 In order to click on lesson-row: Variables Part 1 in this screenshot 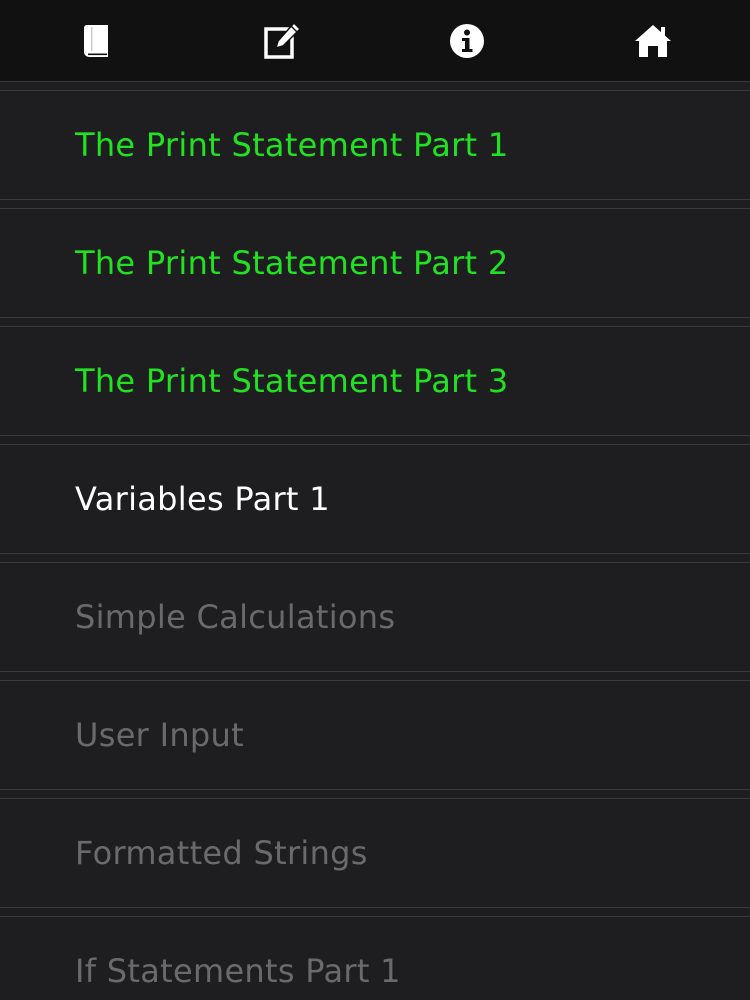, I will do `click(375, 499)`.